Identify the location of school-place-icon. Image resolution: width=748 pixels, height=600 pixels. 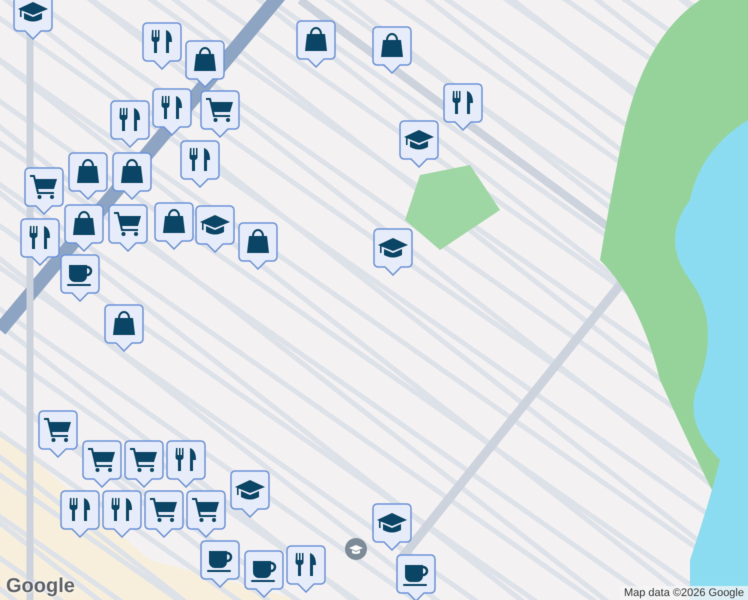
(356, 549).